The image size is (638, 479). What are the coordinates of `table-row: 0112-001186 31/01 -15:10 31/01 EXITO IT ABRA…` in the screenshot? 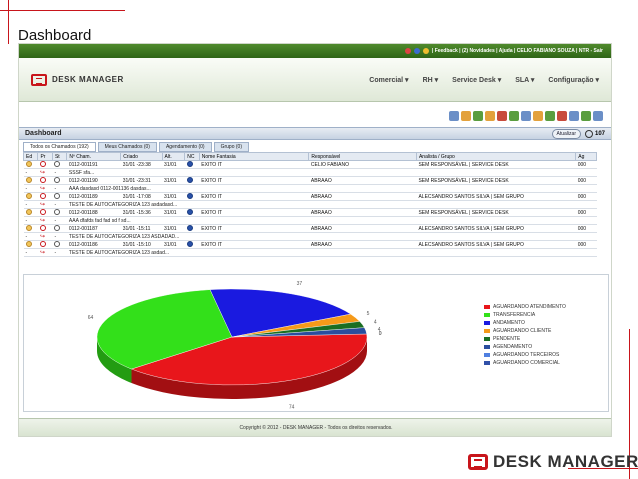 It's located at (310, 244).